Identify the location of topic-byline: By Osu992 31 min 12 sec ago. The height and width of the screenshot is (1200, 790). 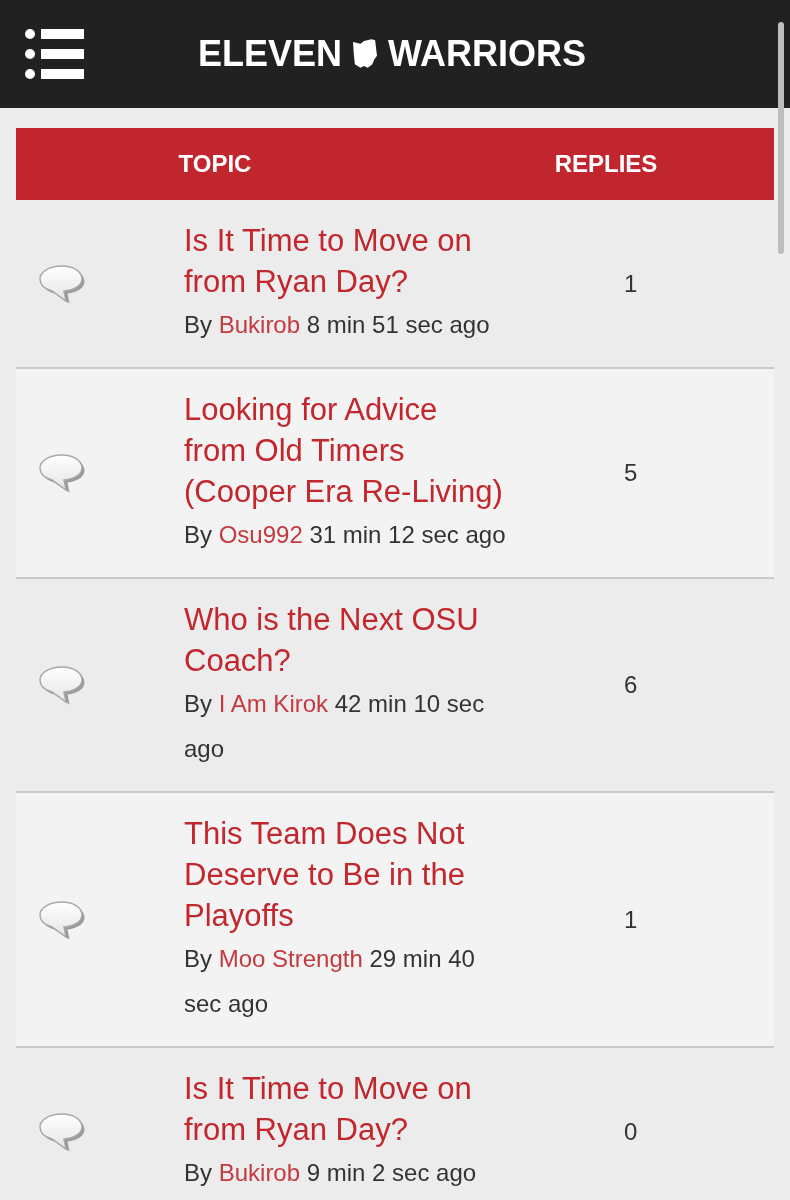
(345, 535).